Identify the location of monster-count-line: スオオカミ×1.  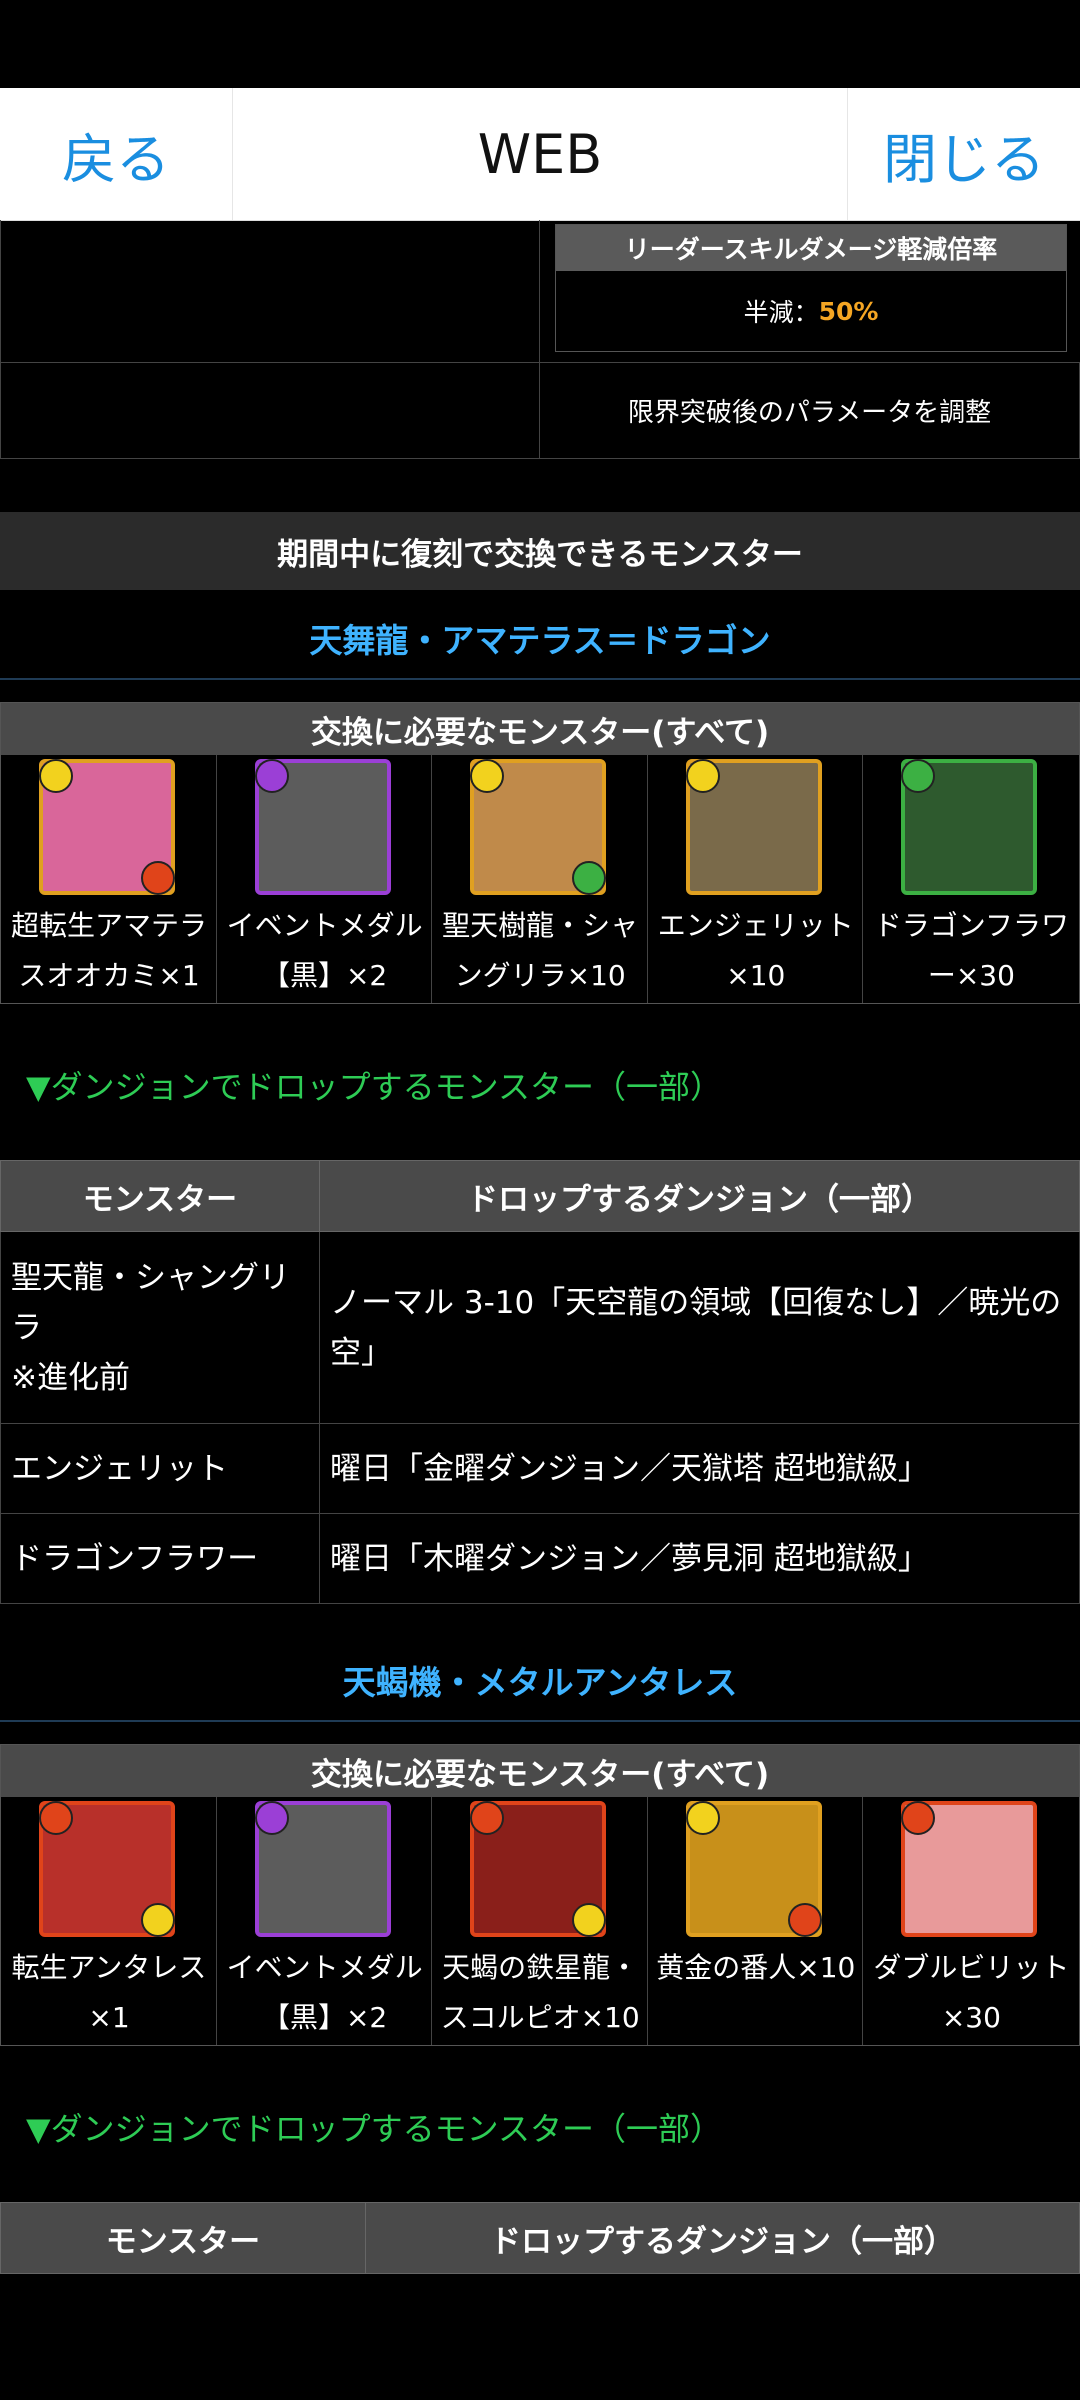
(109, 975).